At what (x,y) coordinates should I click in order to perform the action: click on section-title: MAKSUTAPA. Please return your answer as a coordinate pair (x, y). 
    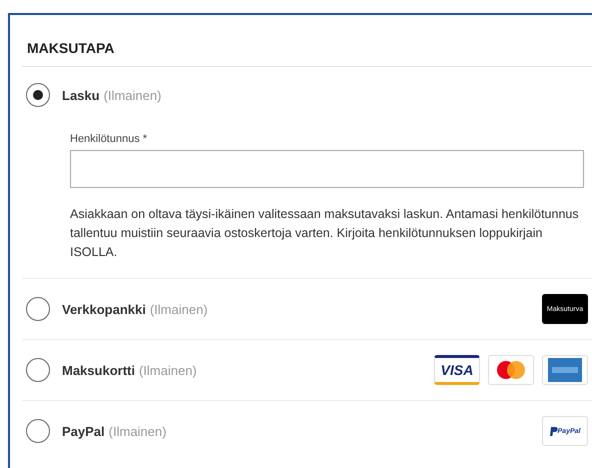
    Looking at the image, I should click on (307, 41).